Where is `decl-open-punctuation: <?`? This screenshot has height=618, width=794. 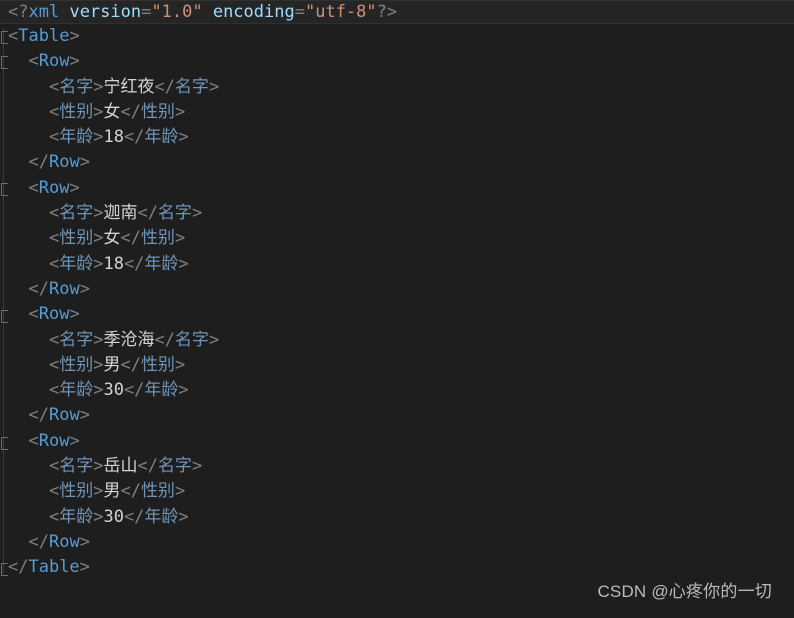 decl-open-punctuation: <? is located at coordinates (18, 12).